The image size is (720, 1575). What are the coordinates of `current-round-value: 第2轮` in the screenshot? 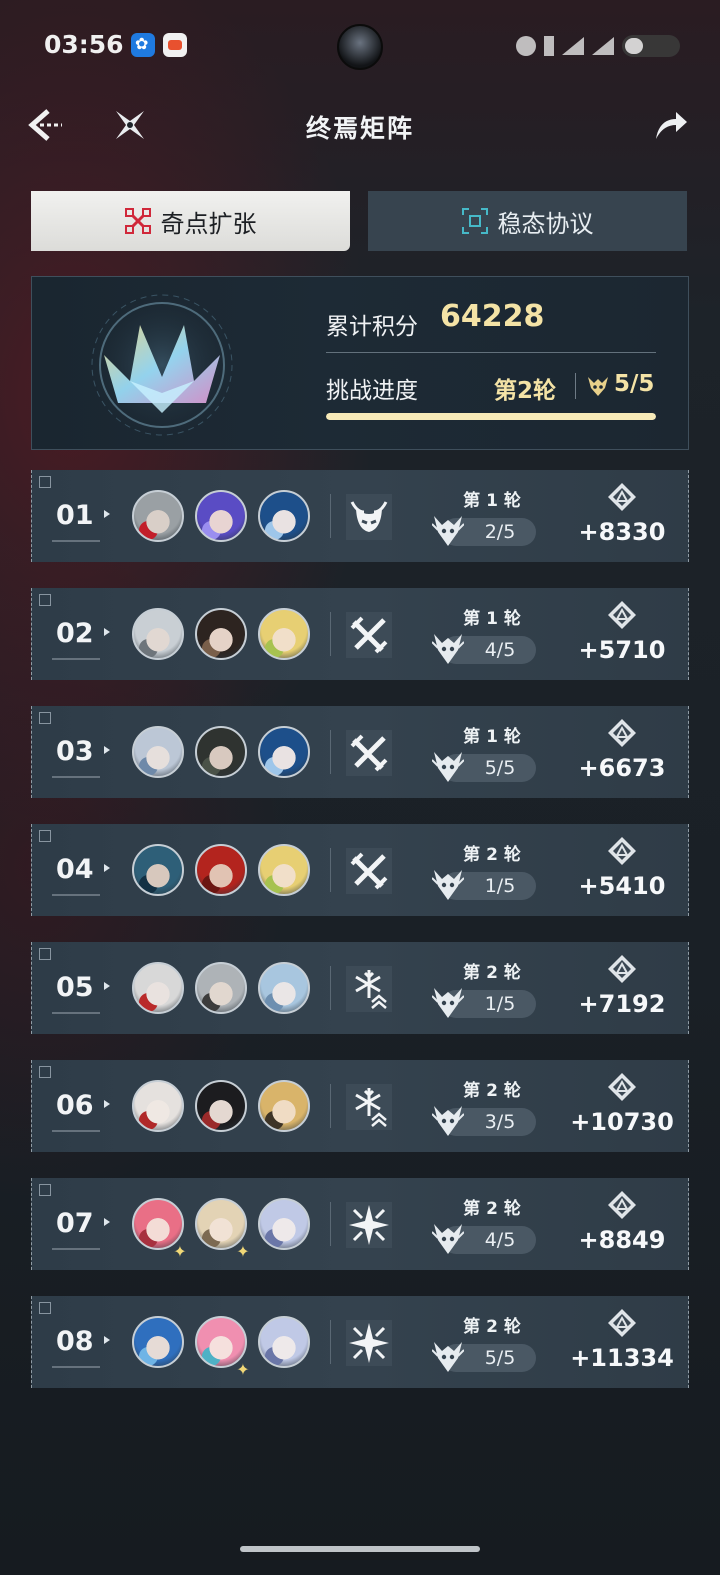 It's located at (525, 391).